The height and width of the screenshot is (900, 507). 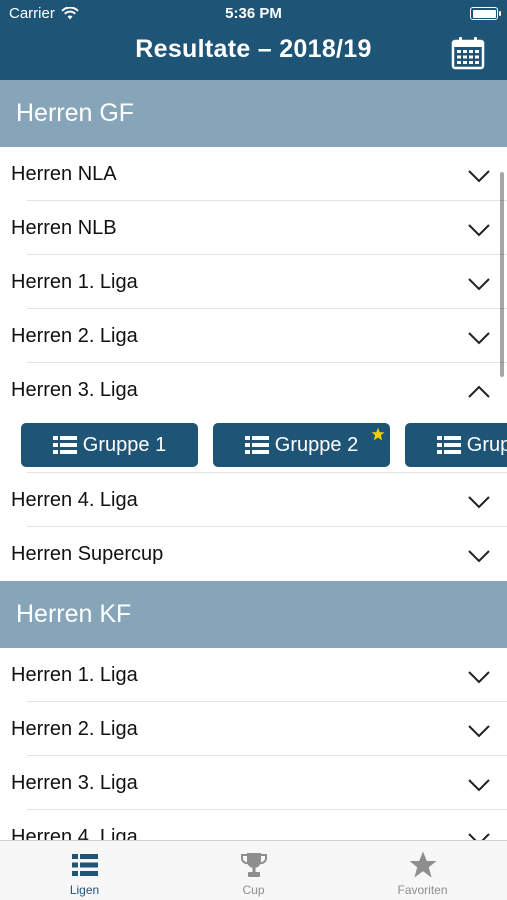 I want to click on league-row-herren-nlb: Herren NLB, so click(x=253, y=228).